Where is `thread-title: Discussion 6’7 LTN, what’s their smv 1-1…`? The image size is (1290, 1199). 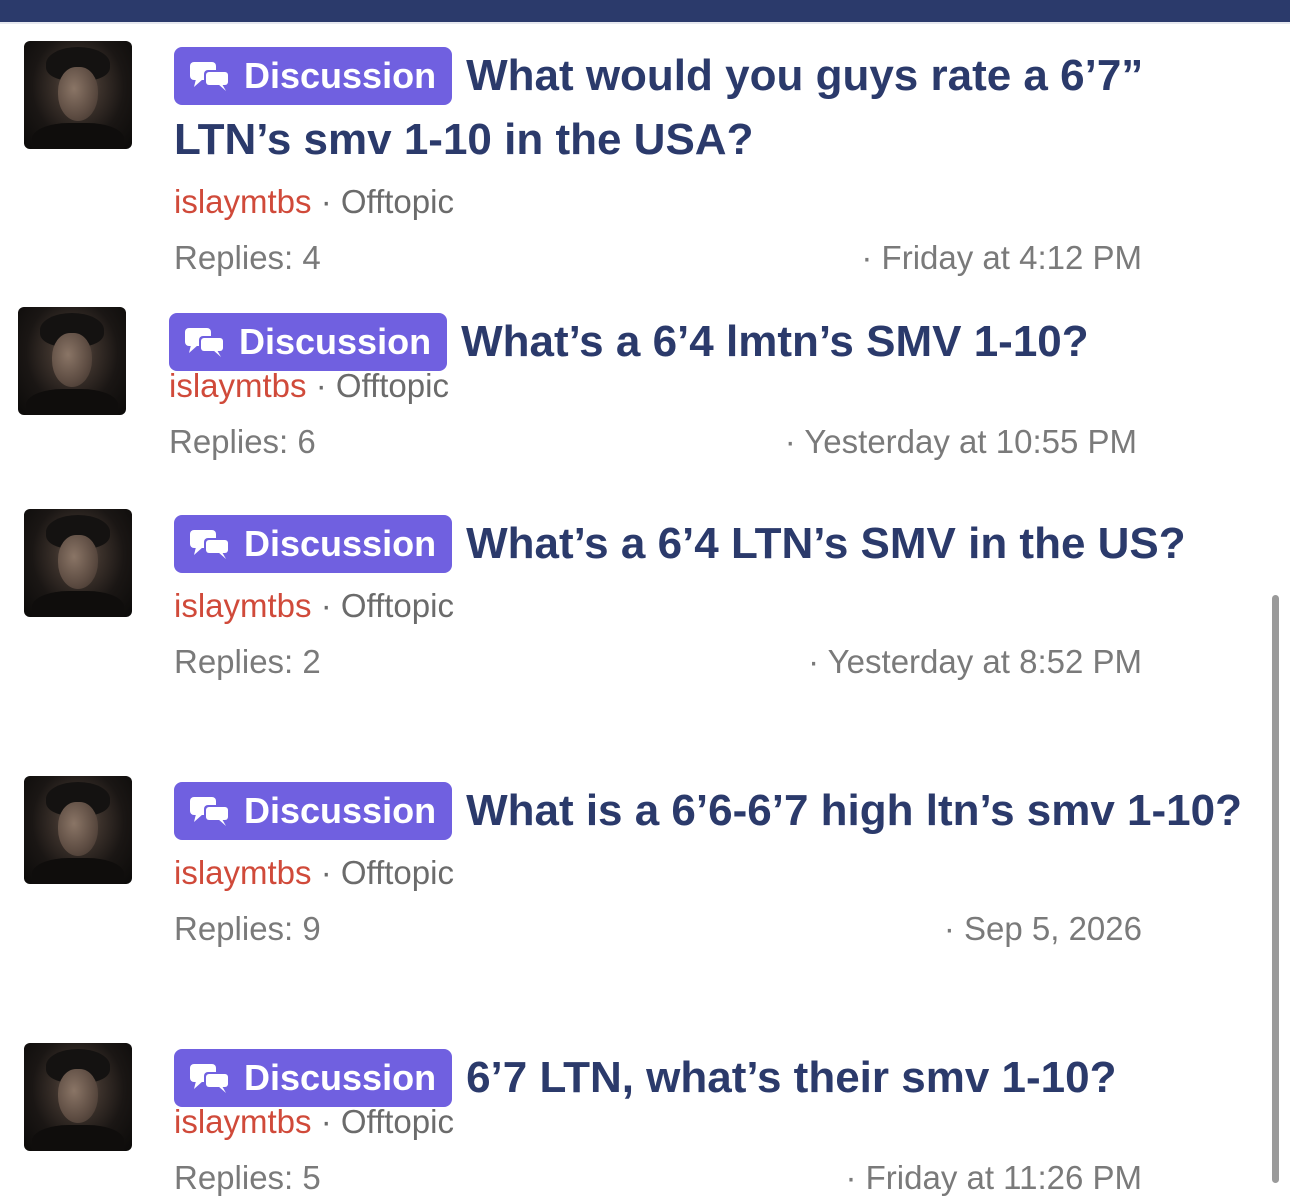 thread-title: Discussion 6’7 LTN, what’s their smv 1-1… is located at coordinates (714, 1078).